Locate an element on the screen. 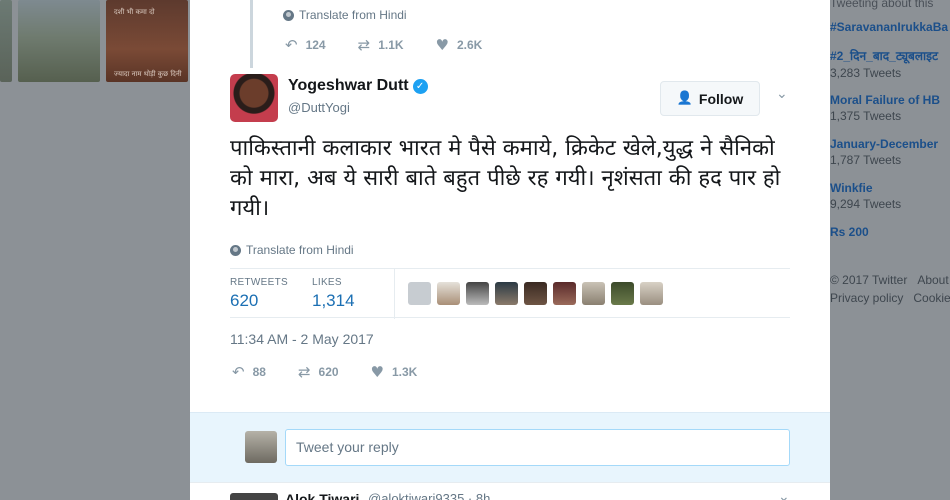 This screenshot has width=950, height=500. retweets-stat: RETWEETS 620 is located at coordinates (259, 294).